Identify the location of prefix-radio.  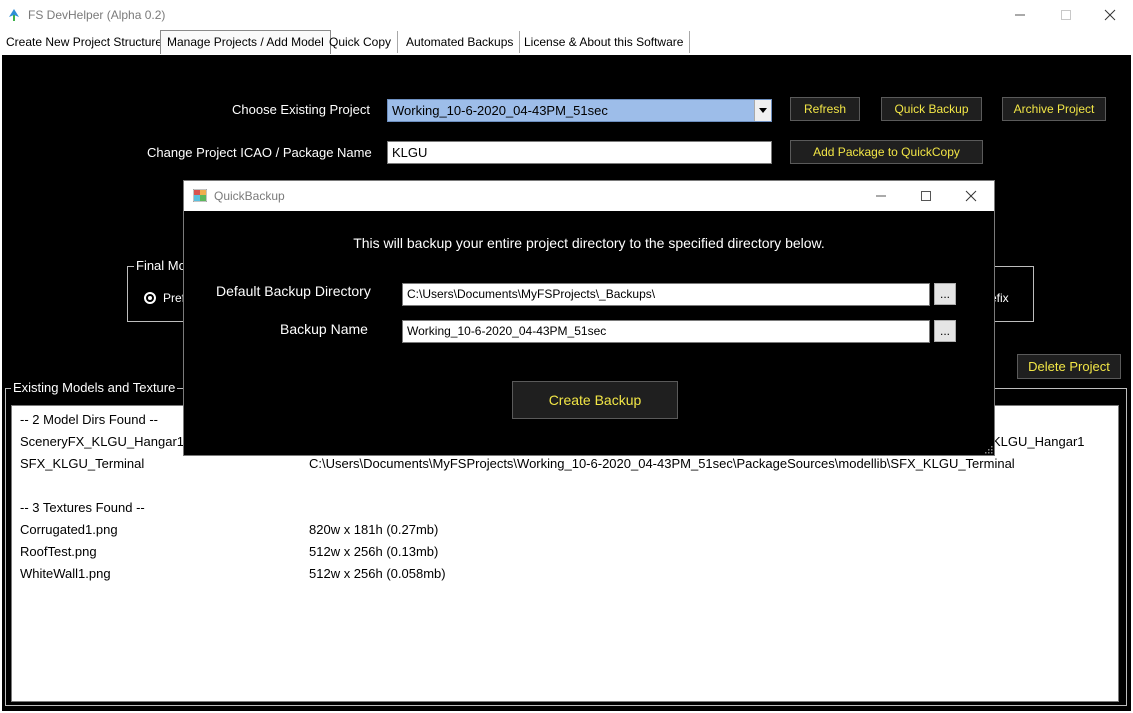
(150, 298).